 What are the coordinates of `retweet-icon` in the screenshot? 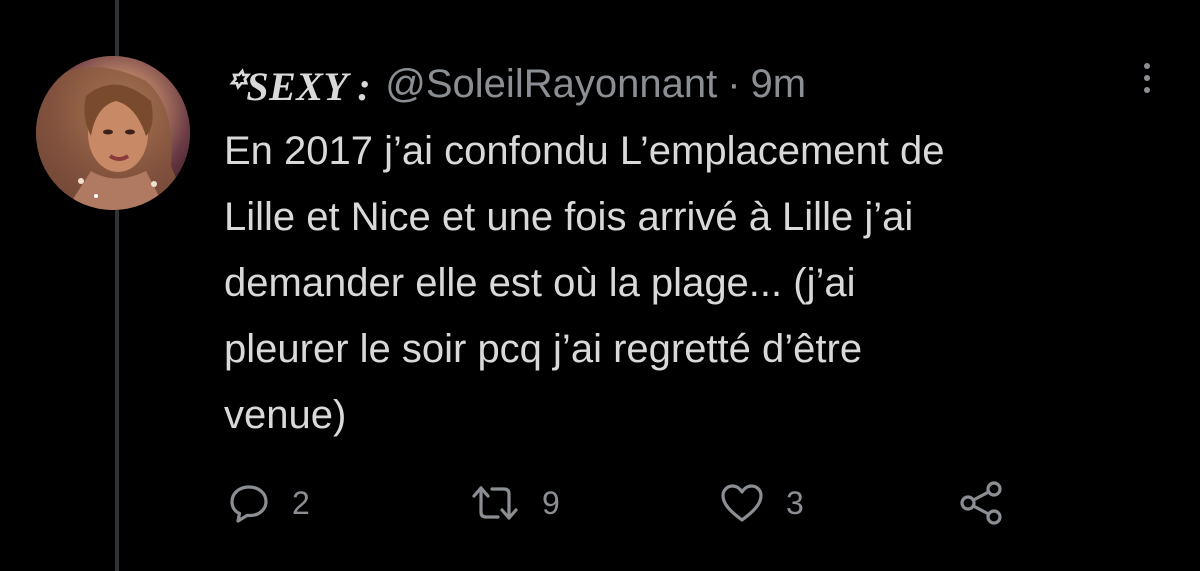 It's located at (495, 503).